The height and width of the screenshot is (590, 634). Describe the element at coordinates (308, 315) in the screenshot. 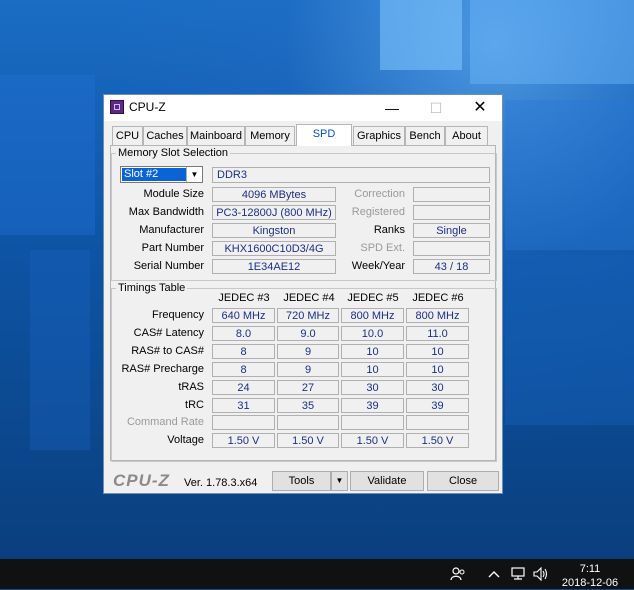

I see `timing-cell: 720 MHz` at that location.